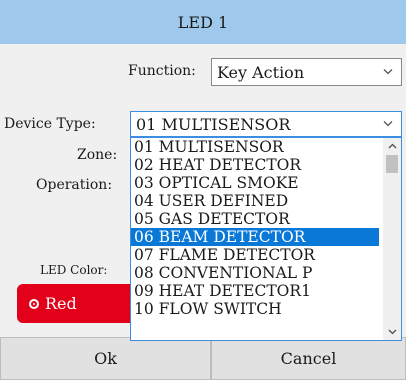 The width and height of the screenshot is (406, 380). What do you see at coordinates (392, 239) in the screenshot?
I see `dropdown-scrollbar` at bounding box center [392, 239].